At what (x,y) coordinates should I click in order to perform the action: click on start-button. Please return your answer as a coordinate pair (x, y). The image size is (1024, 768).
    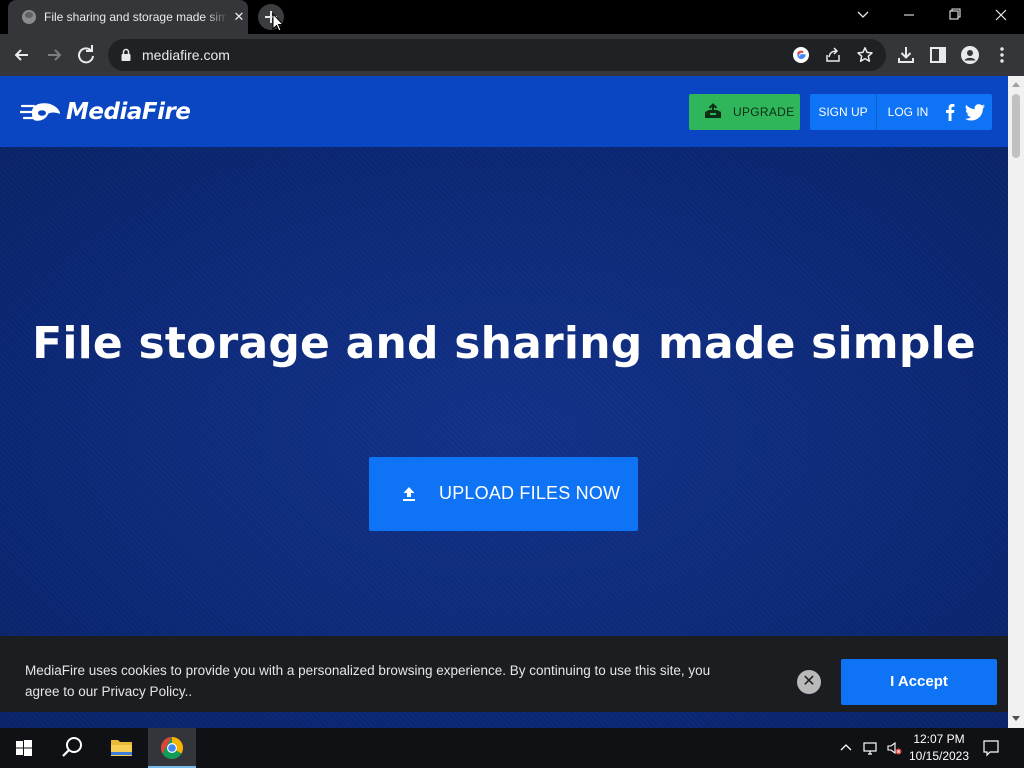
    Looking at the image, I should click on (24, 748).